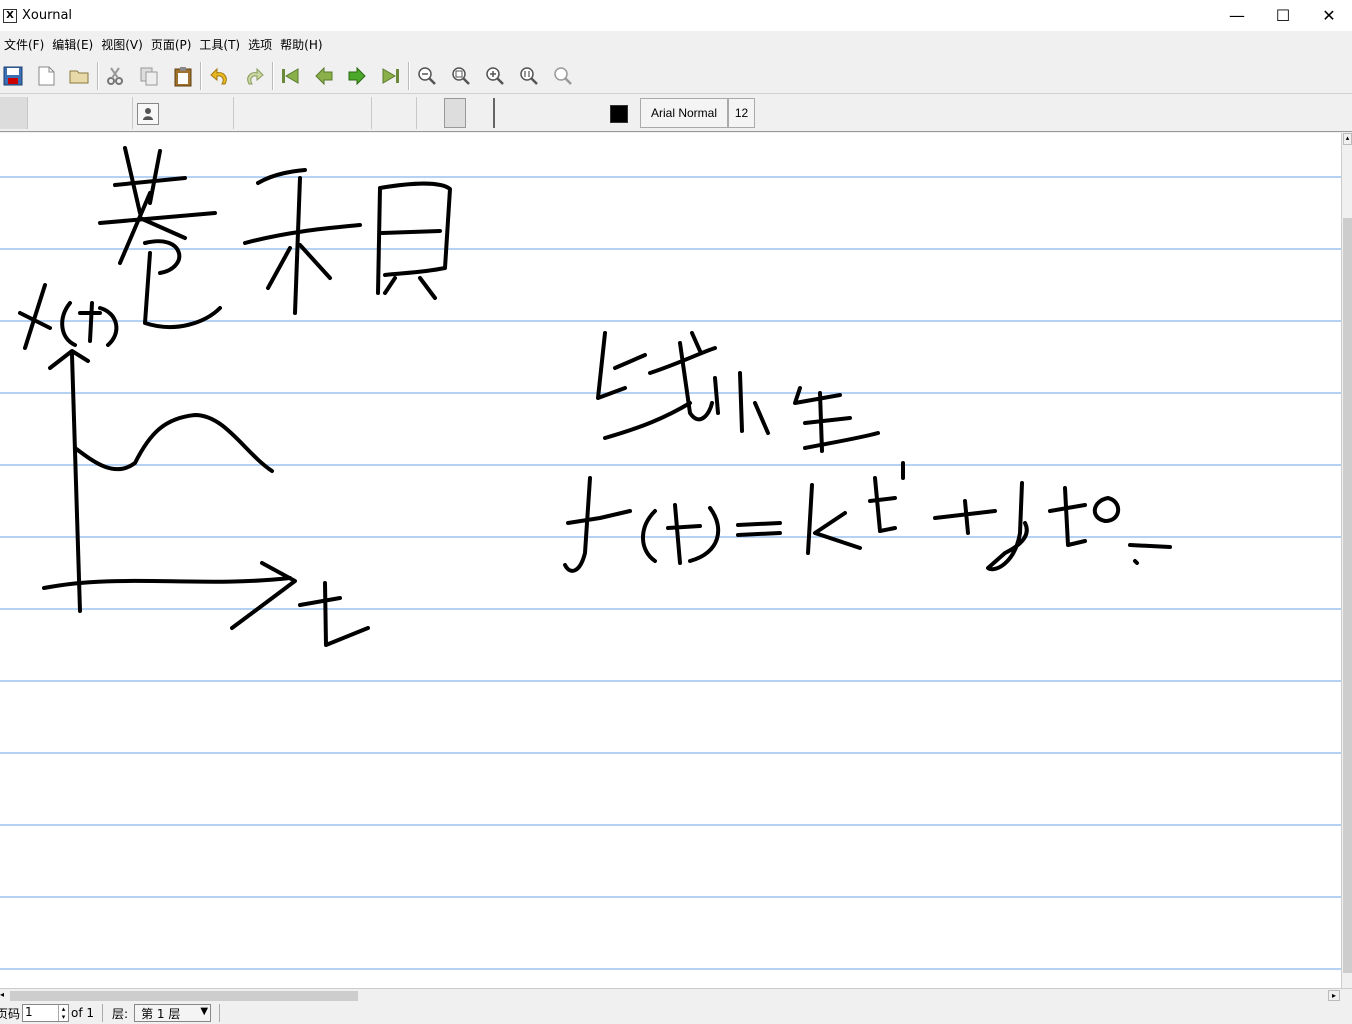  I want to click on layer-label: 层:, so click(120, 1013).